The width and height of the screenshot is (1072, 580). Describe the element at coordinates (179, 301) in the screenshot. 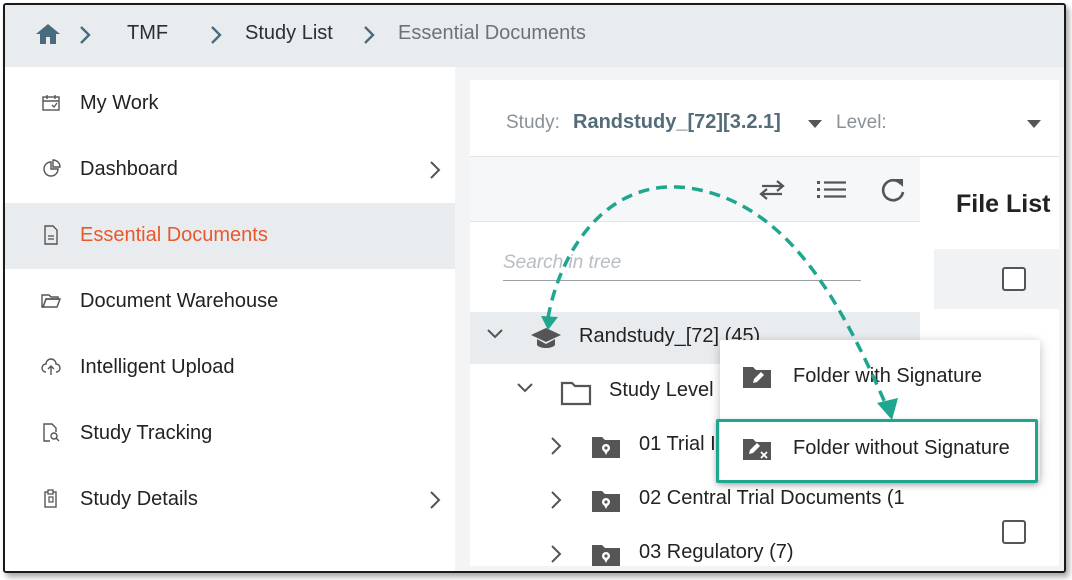

I see `sidebar-item-label: Document Warehouse` at that location.